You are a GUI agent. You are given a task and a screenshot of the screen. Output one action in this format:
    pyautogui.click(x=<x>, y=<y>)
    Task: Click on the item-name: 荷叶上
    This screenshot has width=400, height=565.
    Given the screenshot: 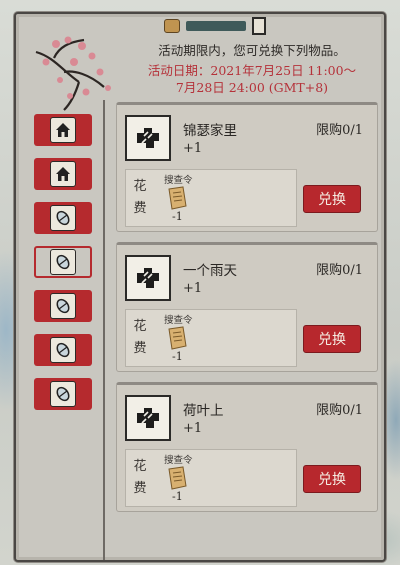 What is the action you would take?
    pyautogui.click(x=203, y=411)
    